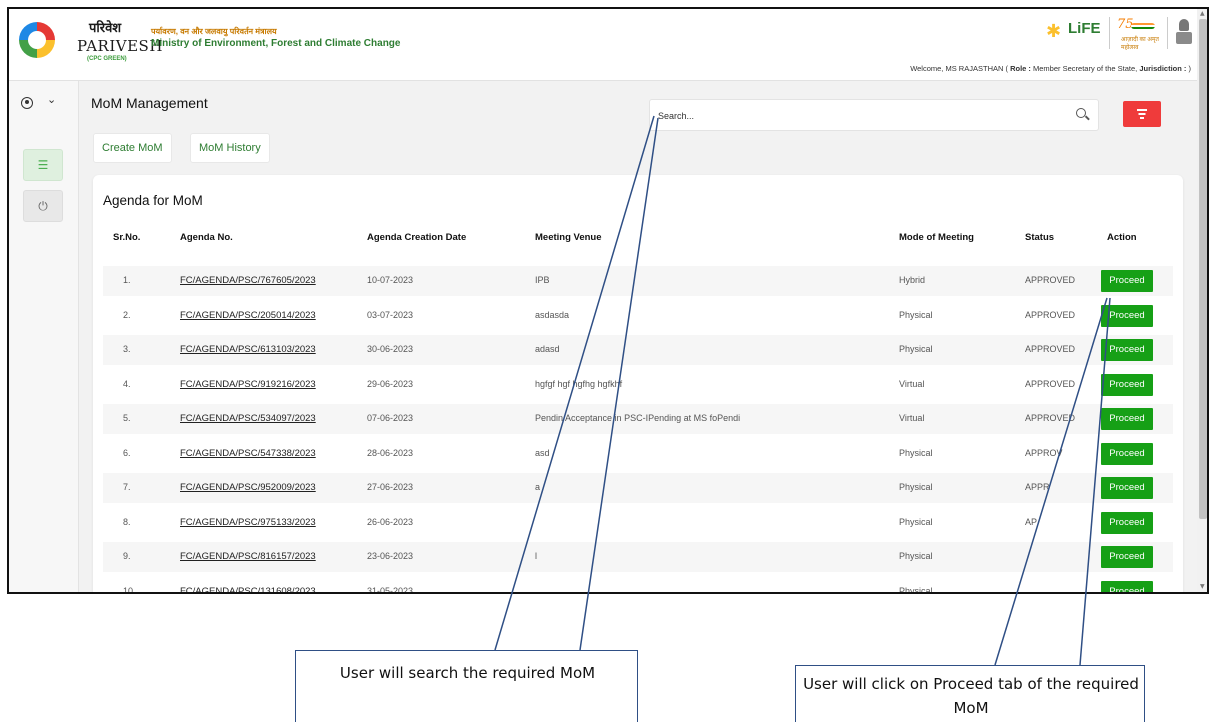  I want to click on cell-sr: 8., so click(127, 521).